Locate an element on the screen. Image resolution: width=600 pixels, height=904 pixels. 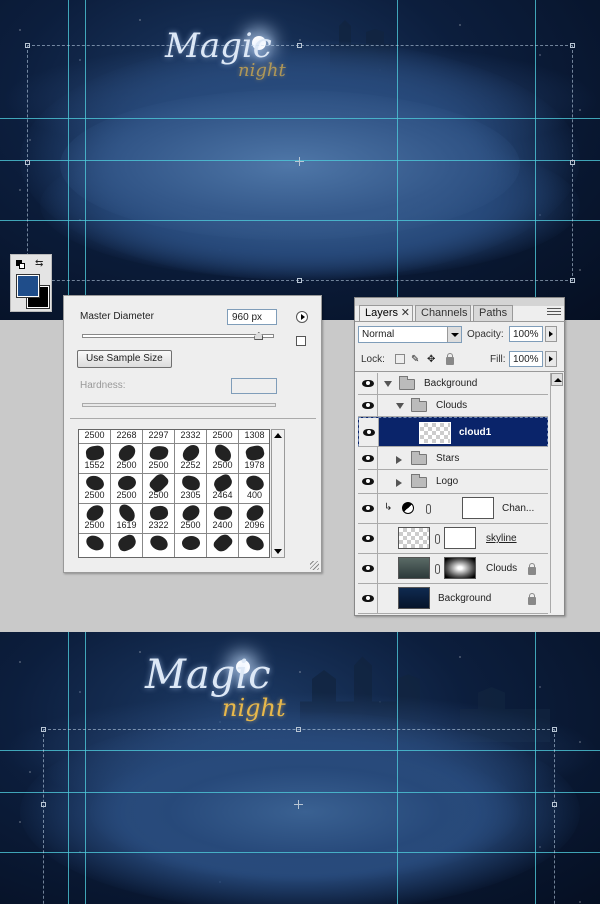
brush-grid-scrollbar is located at coordinates (278, 493).